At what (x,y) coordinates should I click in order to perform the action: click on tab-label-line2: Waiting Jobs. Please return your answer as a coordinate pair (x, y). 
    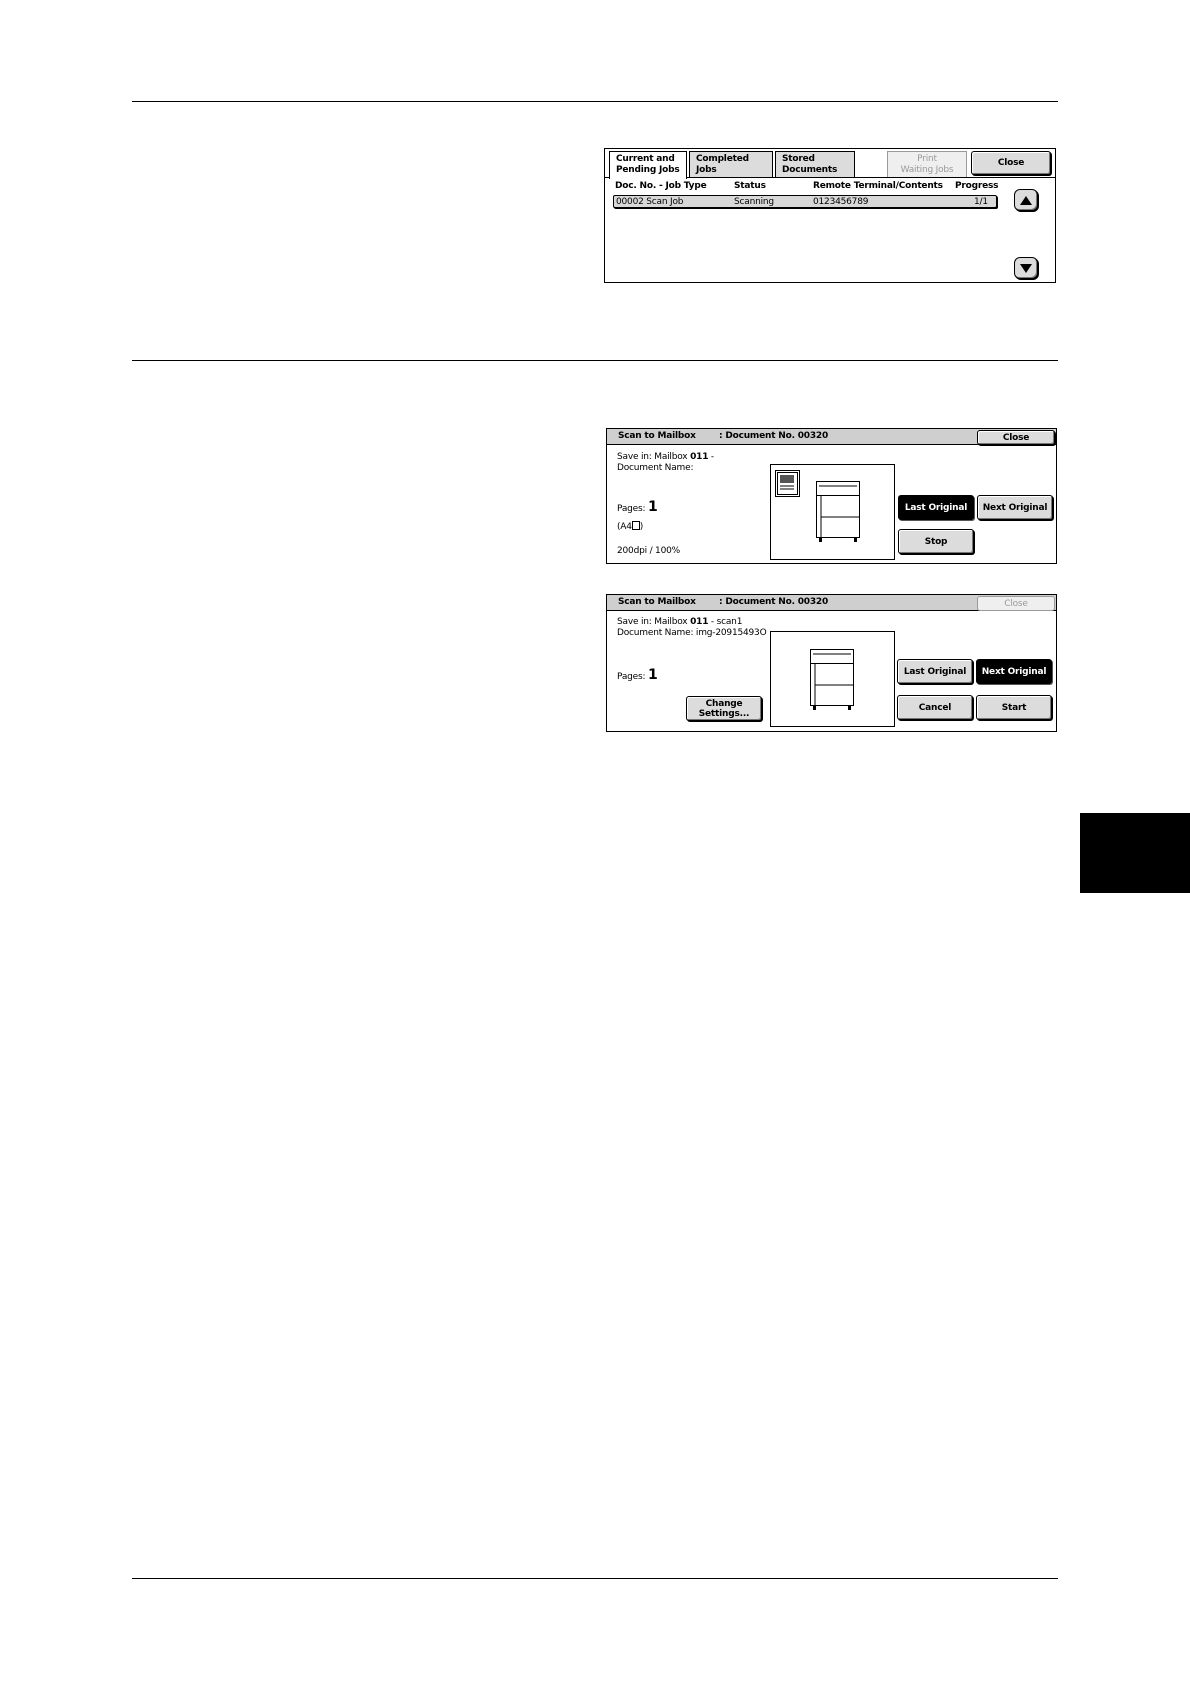
    Looking at the image, I should click on (927, 170).